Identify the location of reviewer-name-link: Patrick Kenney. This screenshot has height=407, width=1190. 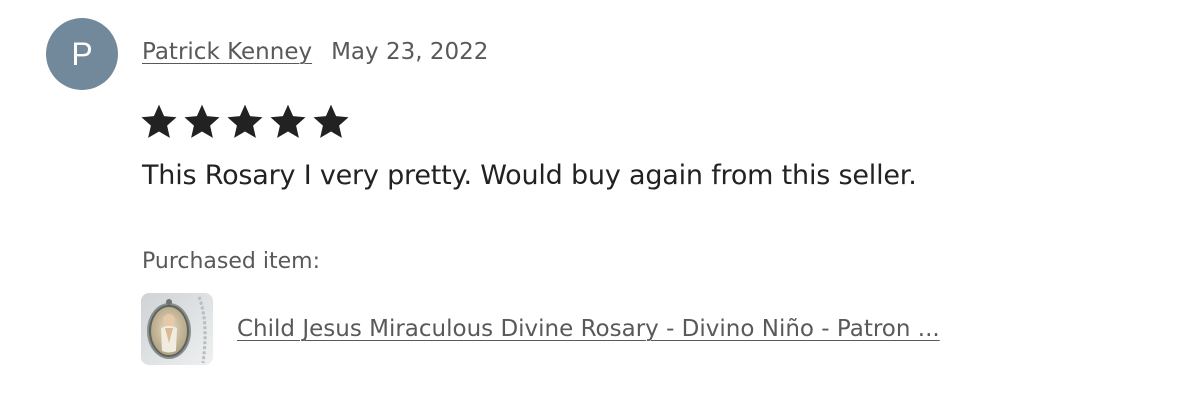
(227, 52).